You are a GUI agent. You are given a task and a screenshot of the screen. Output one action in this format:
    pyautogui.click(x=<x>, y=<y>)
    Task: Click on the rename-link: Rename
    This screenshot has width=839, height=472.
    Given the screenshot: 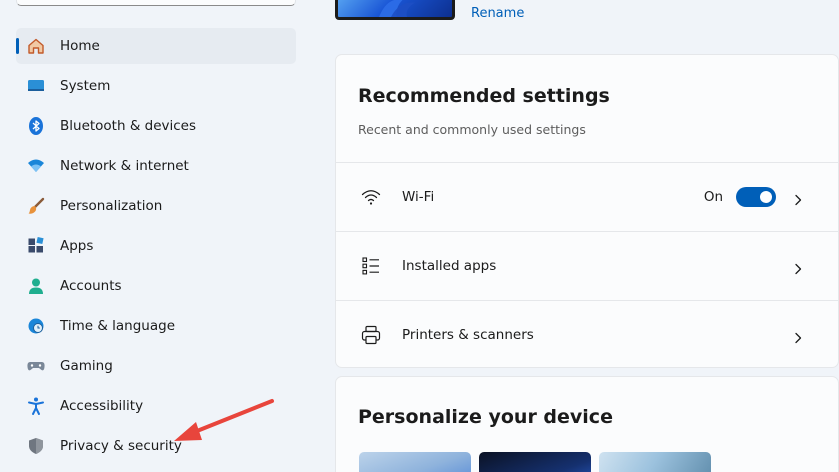 What is the action you would take?
    pyautogui.click(x=497, y=13)
    